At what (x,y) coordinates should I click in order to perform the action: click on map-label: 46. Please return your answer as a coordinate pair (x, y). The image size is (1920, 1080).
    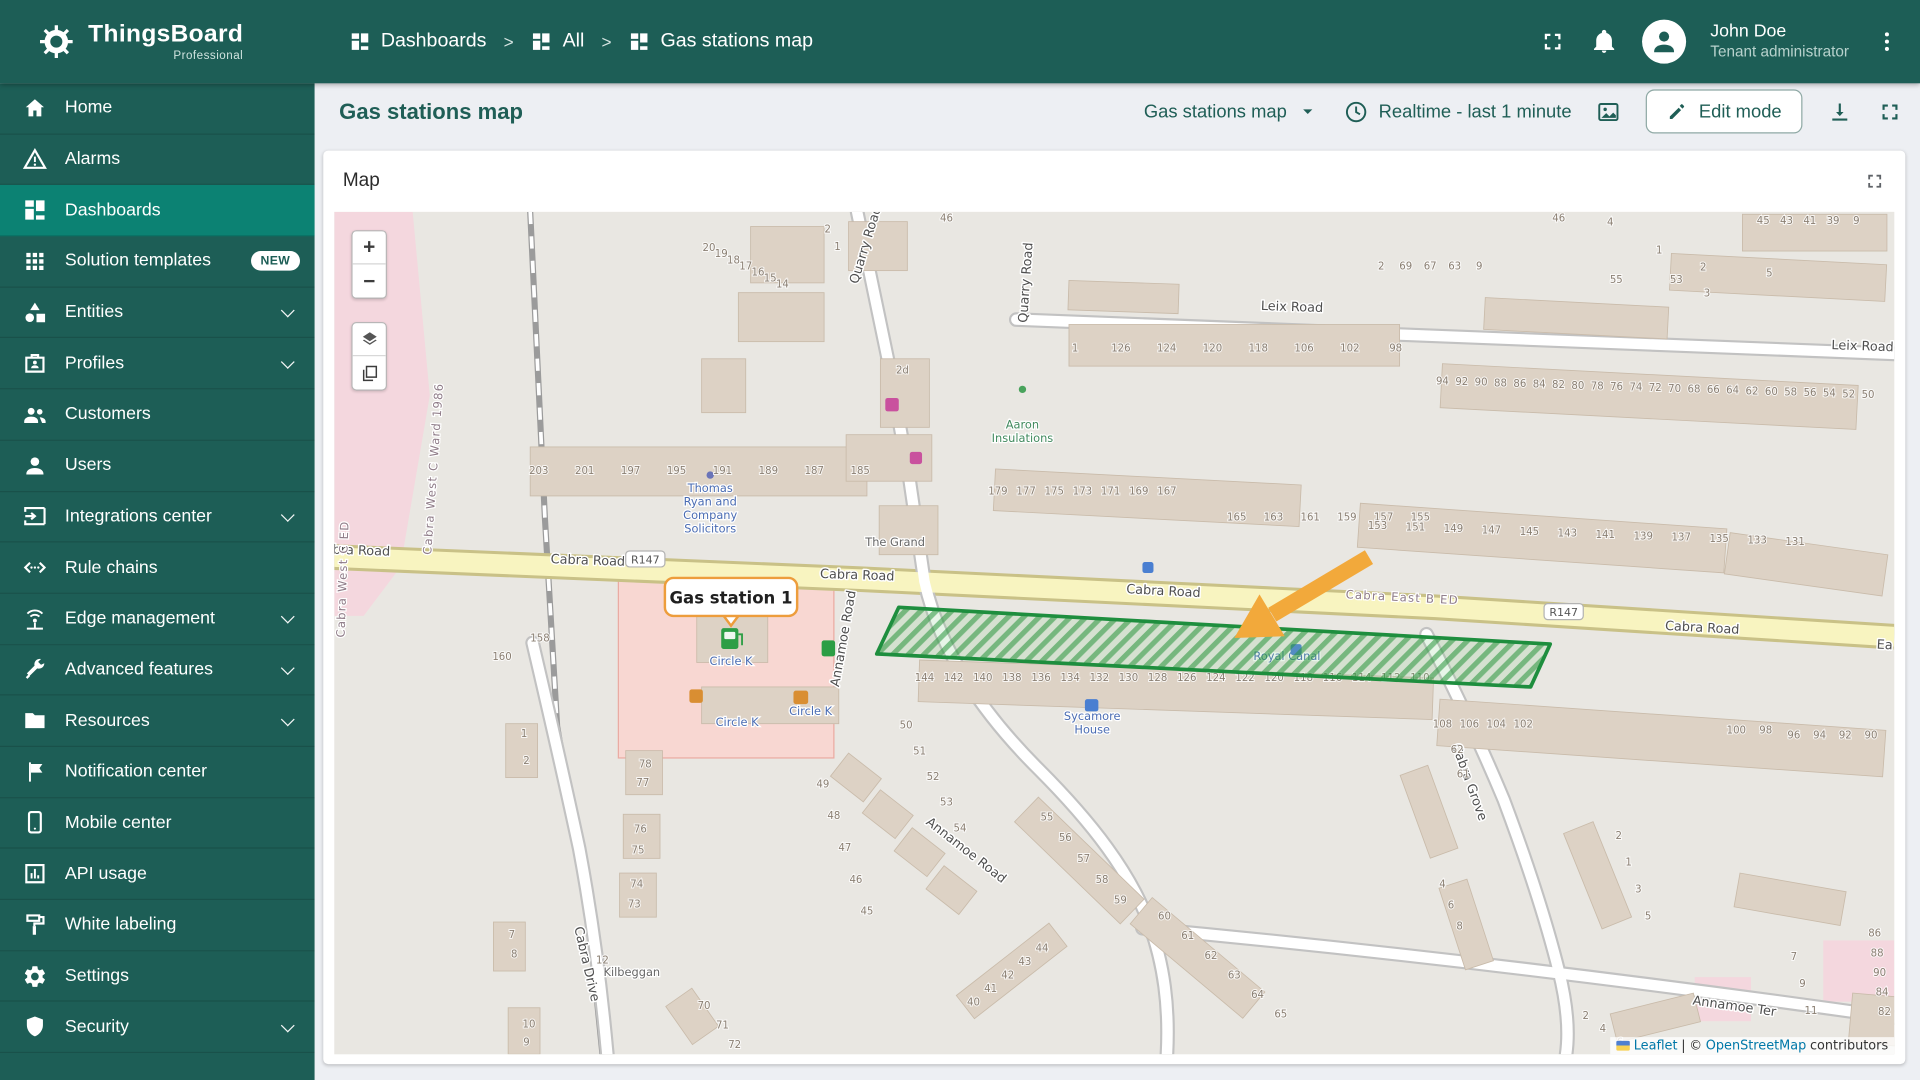
    Looking at the image, I should click on (855, 880).